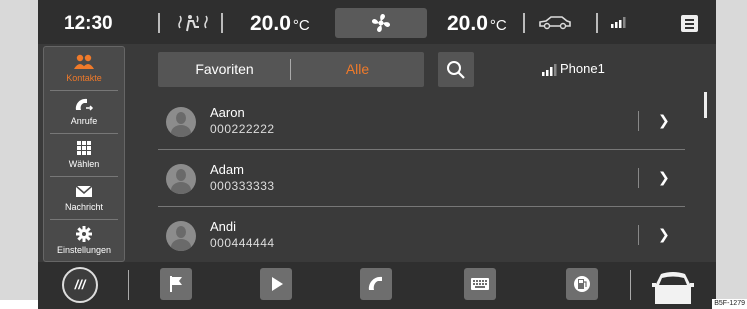  What do you see at coordinates (84, 111) in the screenshot?
I see `sidebar-item-calls: Anrufe` at bounding box center [84, 111].